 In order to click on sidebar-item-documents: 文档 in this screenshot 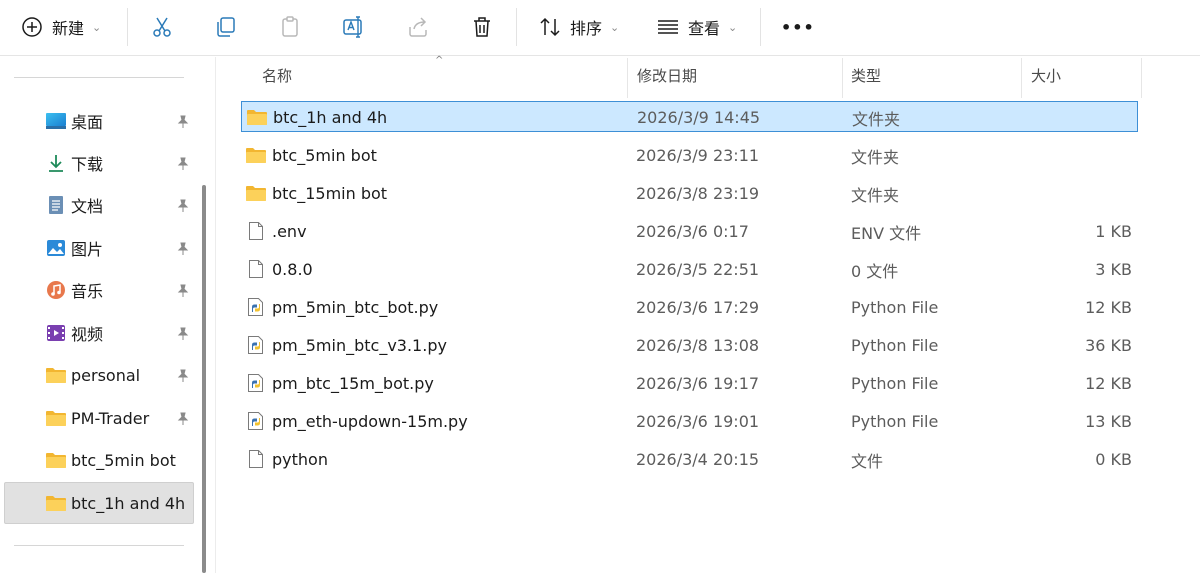, I will do `click(99, 205)`.